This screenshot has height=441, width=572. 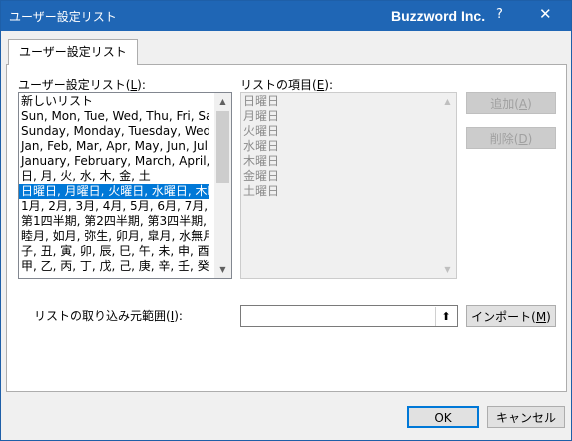 What do you see at coordinates (287, 85) in the screenshot?
I see `list-entries-label: リストの項目(E):` at bounding box center [287, 85].